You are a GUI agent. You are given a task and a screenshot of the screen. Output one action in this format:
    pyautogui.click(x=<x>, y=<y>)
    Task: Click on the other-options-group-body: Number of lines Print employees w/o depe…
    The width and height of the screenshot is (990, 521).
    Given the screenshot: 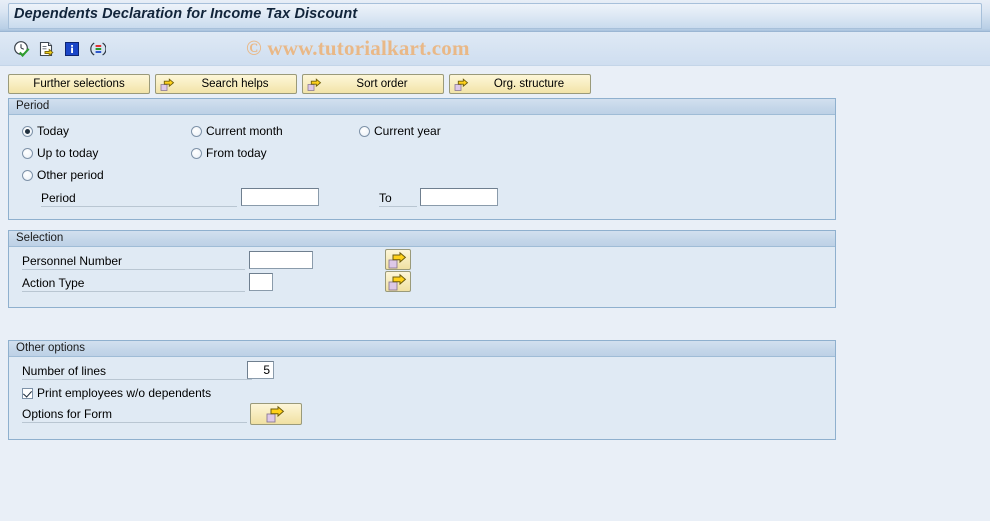 What is the action you would take?
    pyautogui.click(x=422, y=398)
    